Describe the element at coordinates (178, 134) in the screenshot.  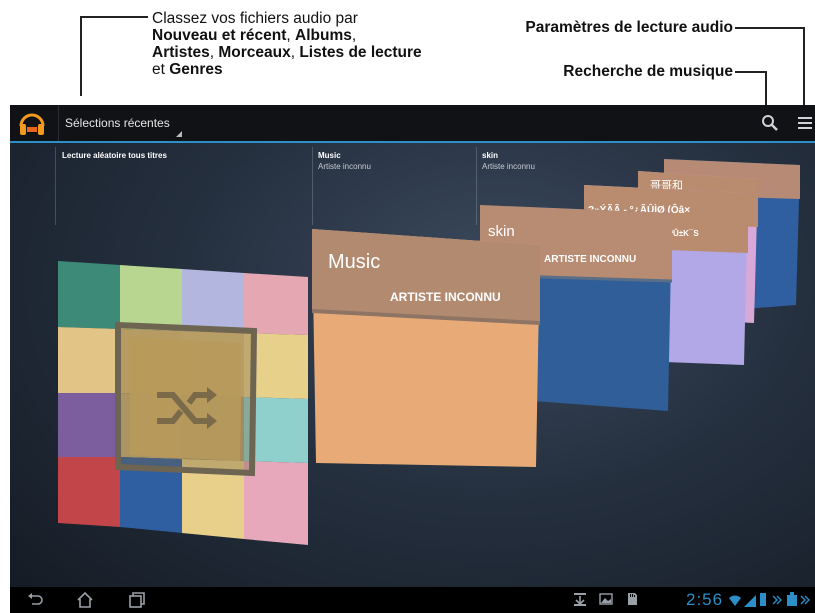
I see `dropdown-corner-icon` at that location.